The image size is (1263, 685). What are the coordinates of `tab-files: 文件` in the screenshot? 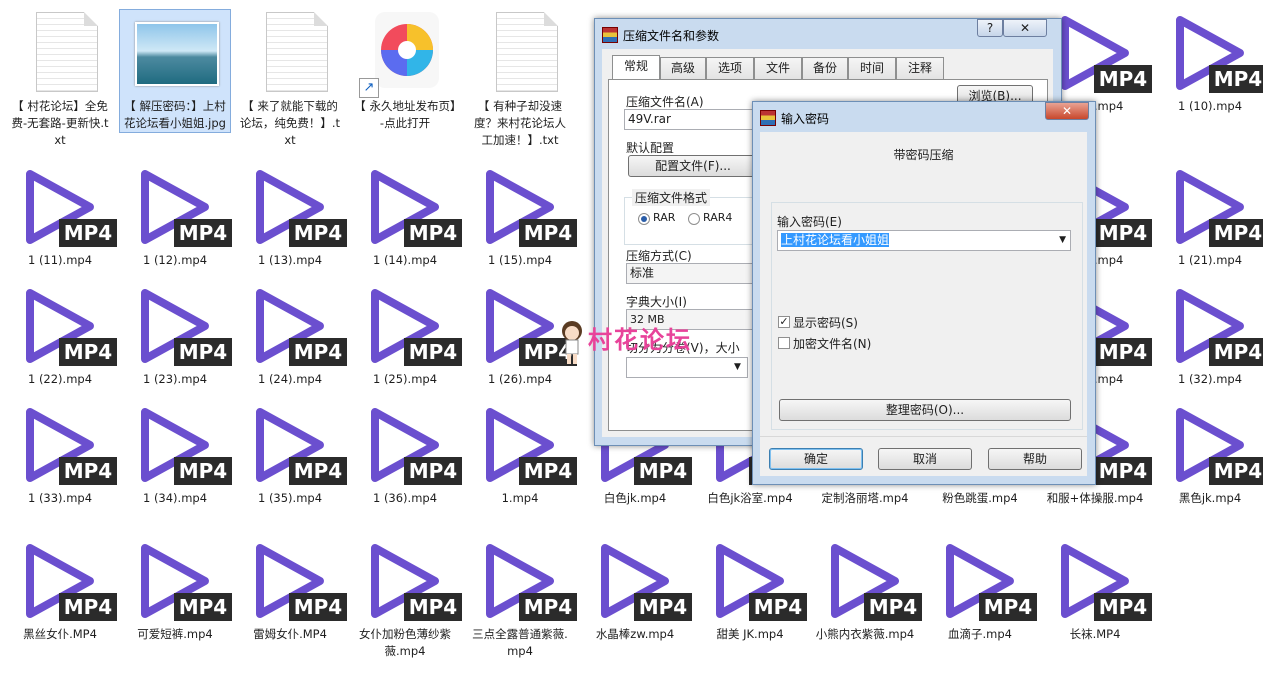 It's located at (778, 68).